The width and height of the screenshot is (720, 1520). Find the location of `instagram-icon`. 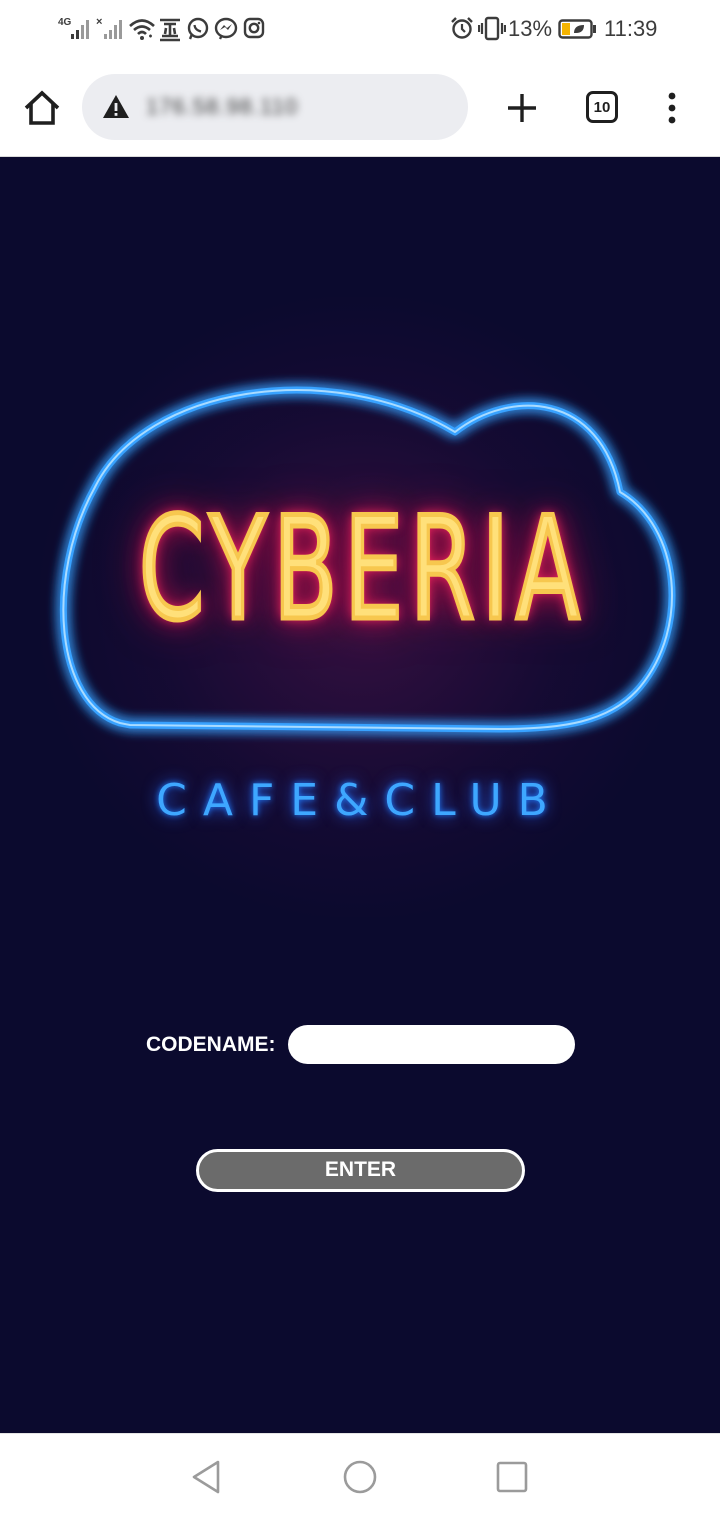

instagram-icon is located at coordinates (254, 28).